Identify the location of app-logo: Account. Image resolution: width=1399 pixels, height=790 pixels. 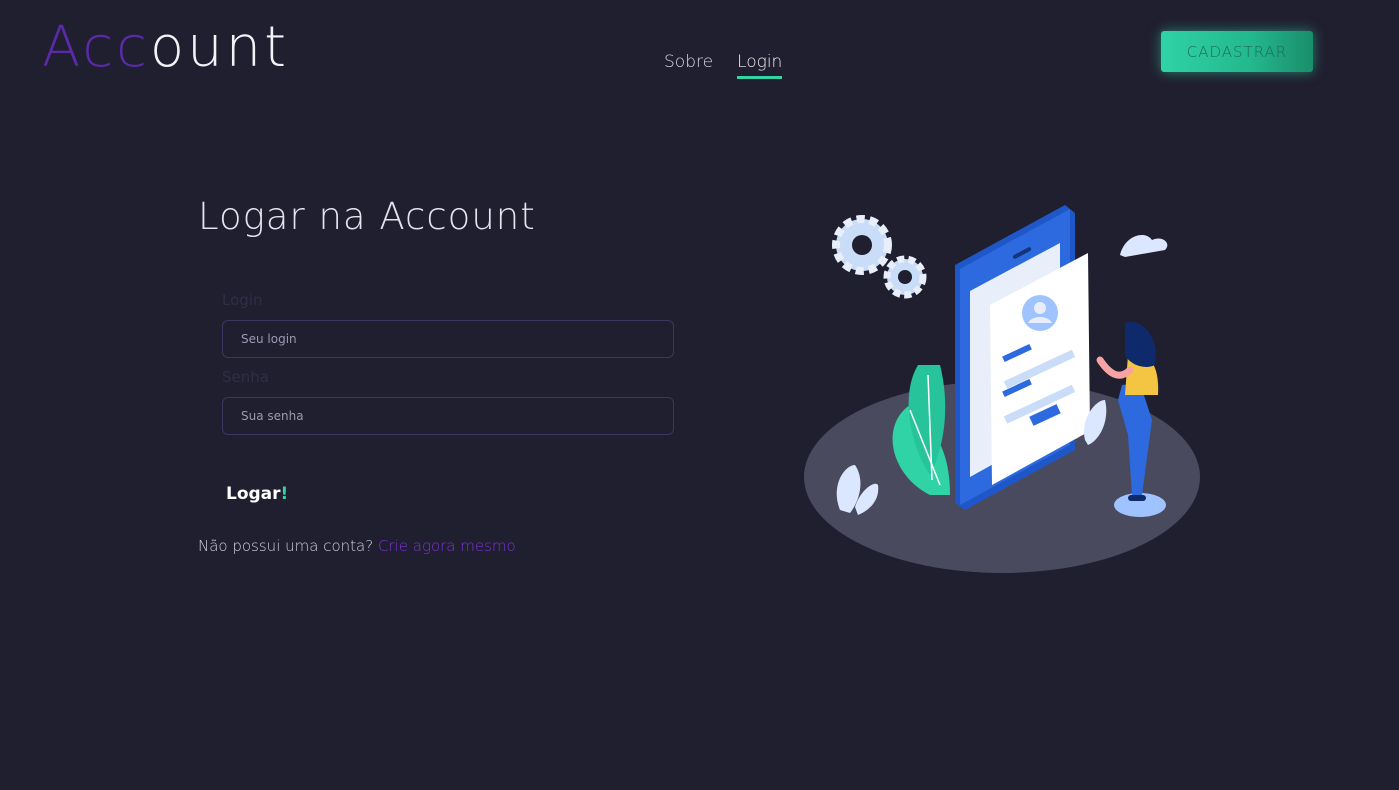
(165, 48).